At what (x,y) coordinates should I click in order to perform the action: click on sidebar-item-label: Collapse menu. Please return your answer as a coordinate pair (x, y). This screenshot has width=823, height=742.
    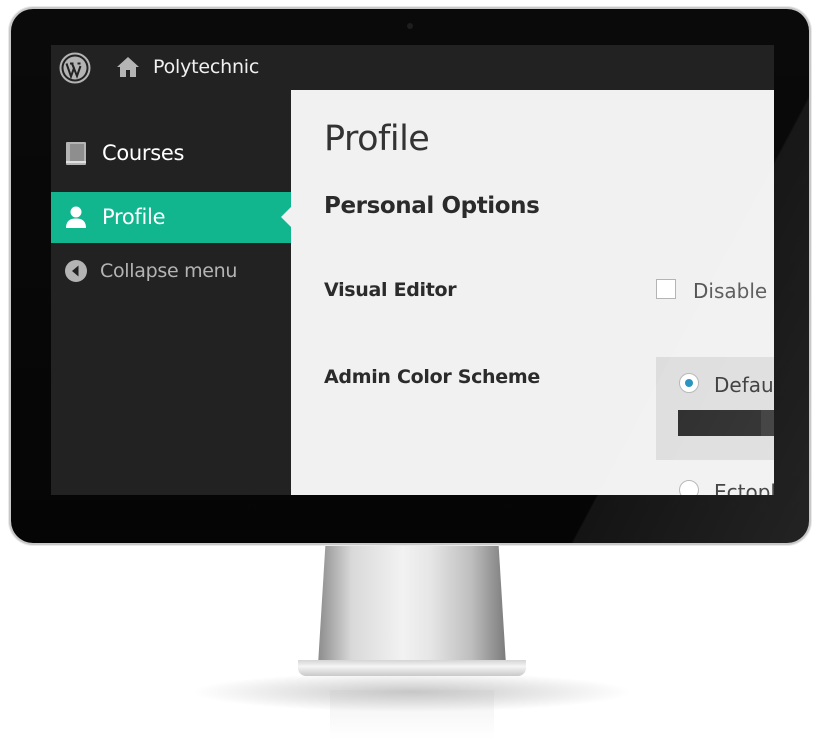
    Looking at the image, I should click on (169, 271).